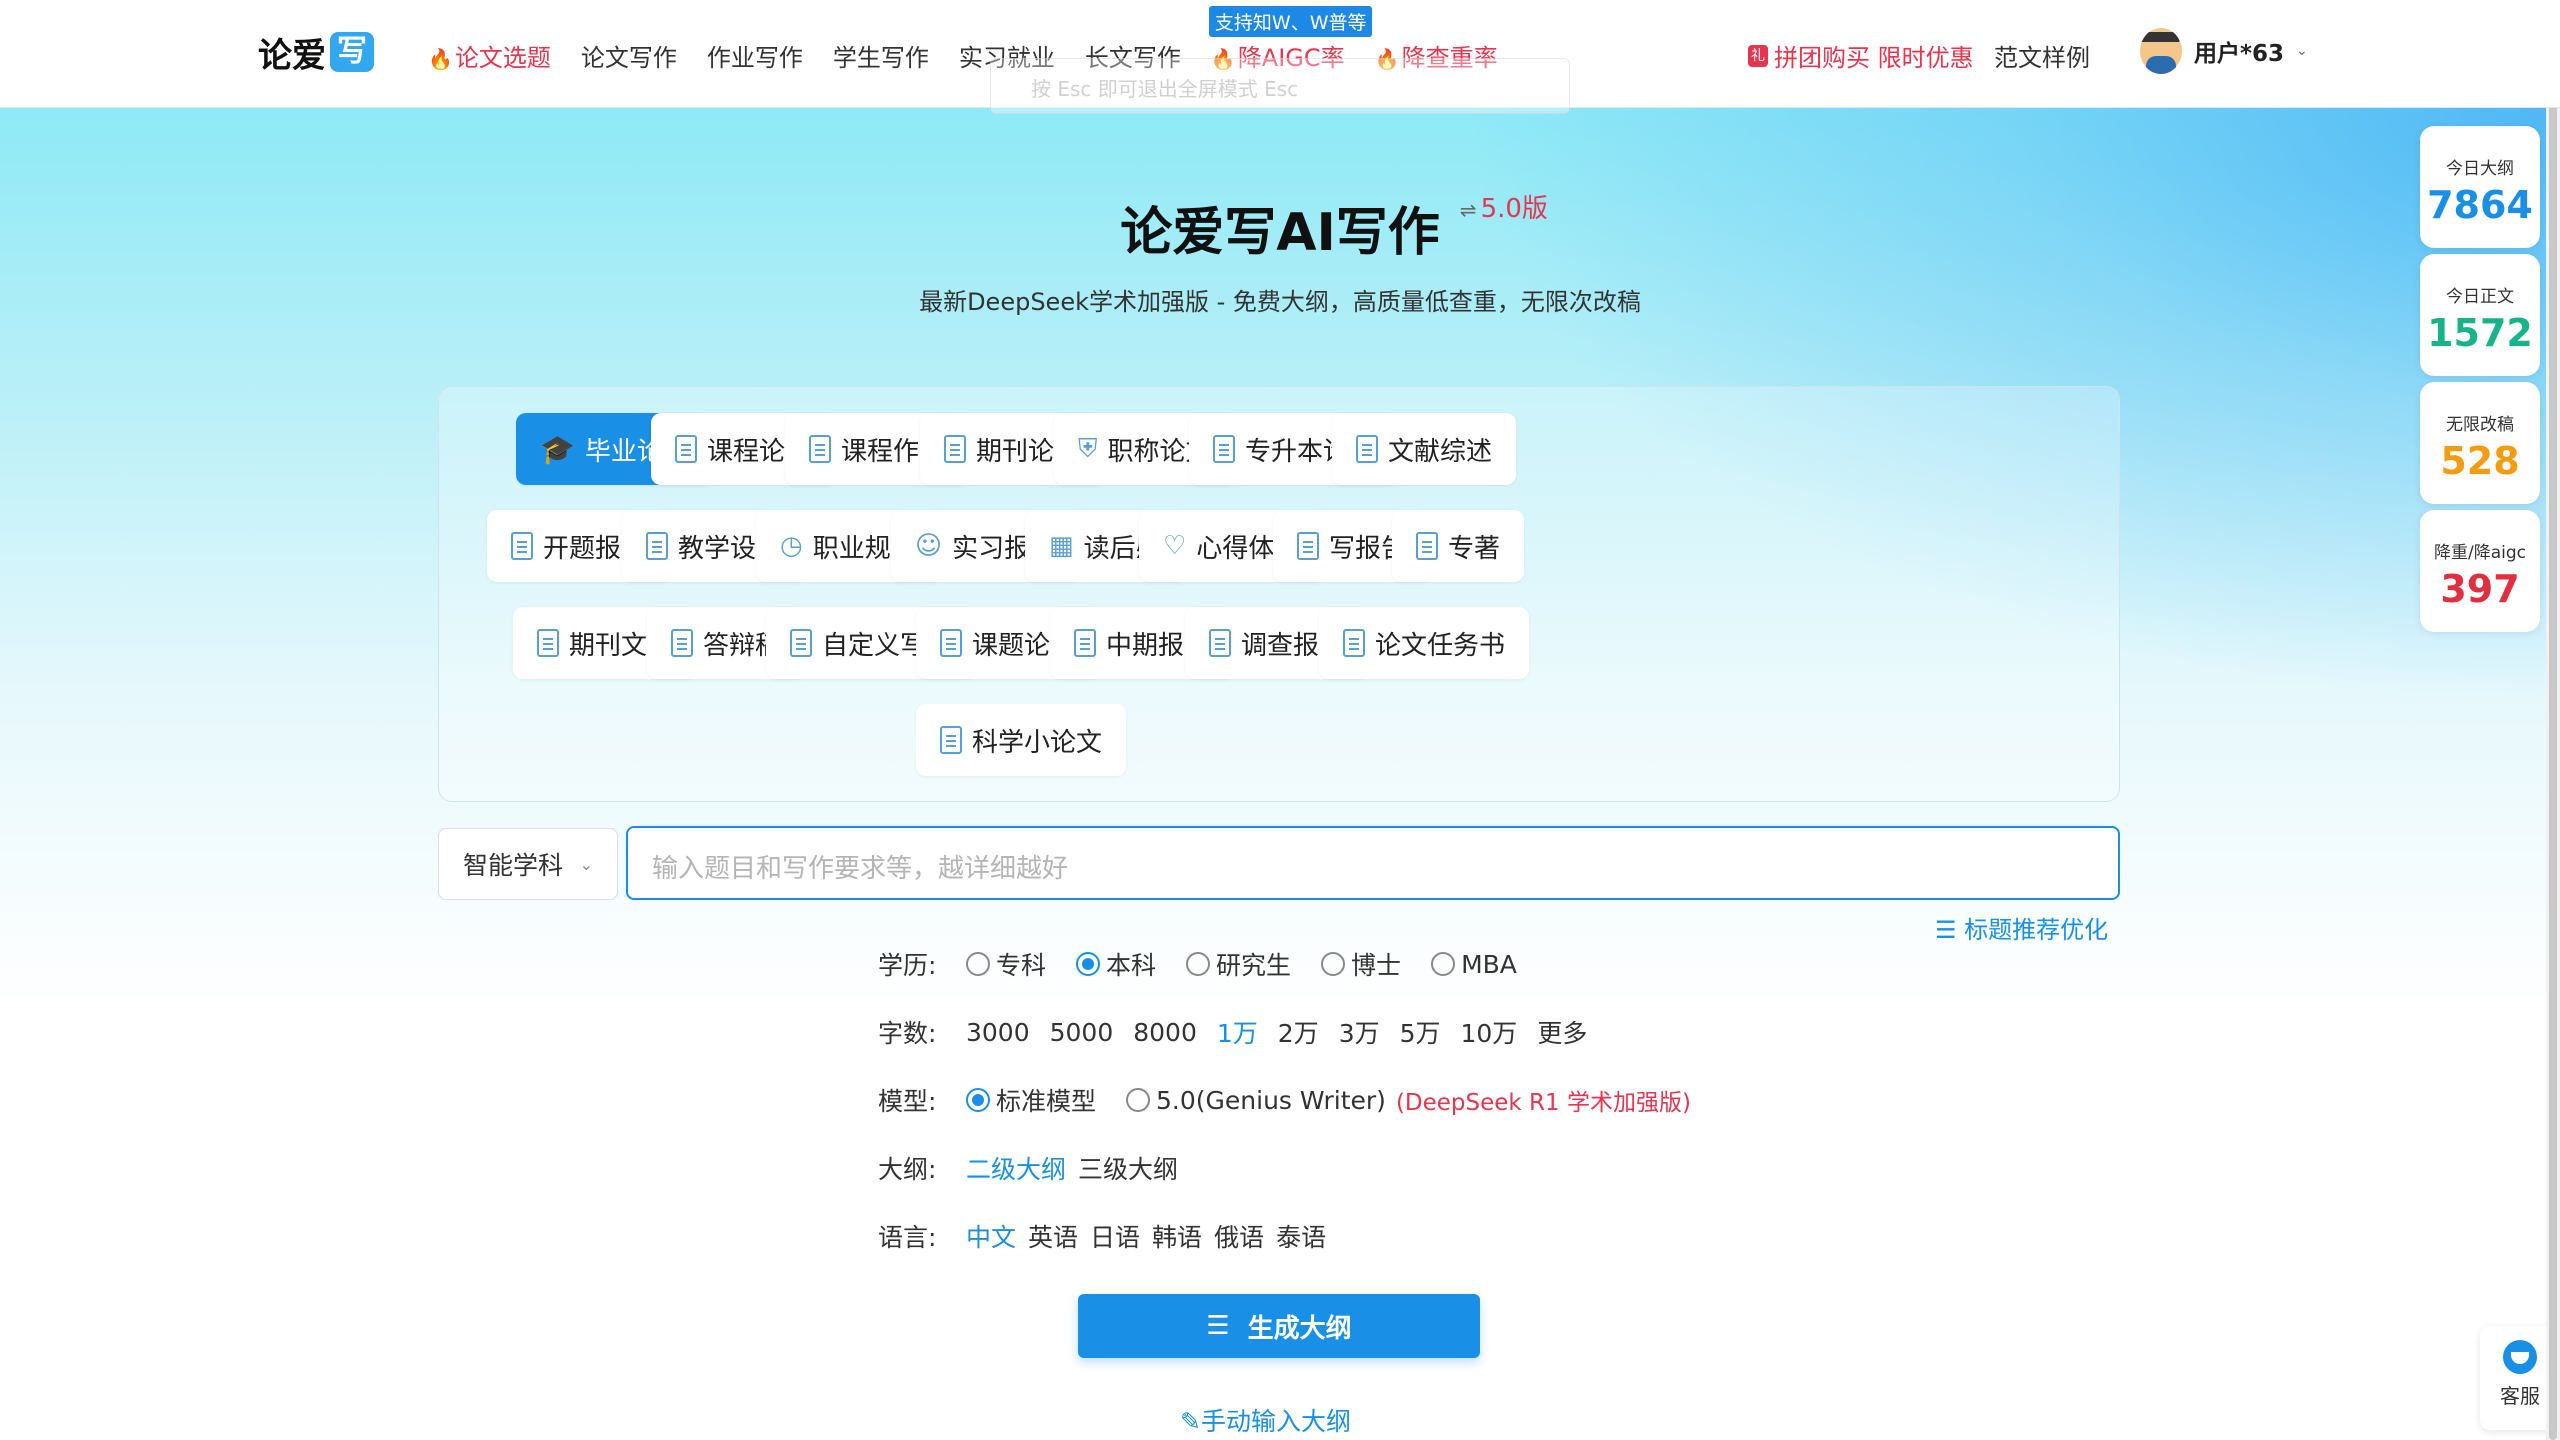  What do you see at coordinates (1280, 86) in the screenshot?
I see `fullscreen-esc-hint: 按 Esc 即可退出全屏模式 Esc` at bounding box center [1280, 86].